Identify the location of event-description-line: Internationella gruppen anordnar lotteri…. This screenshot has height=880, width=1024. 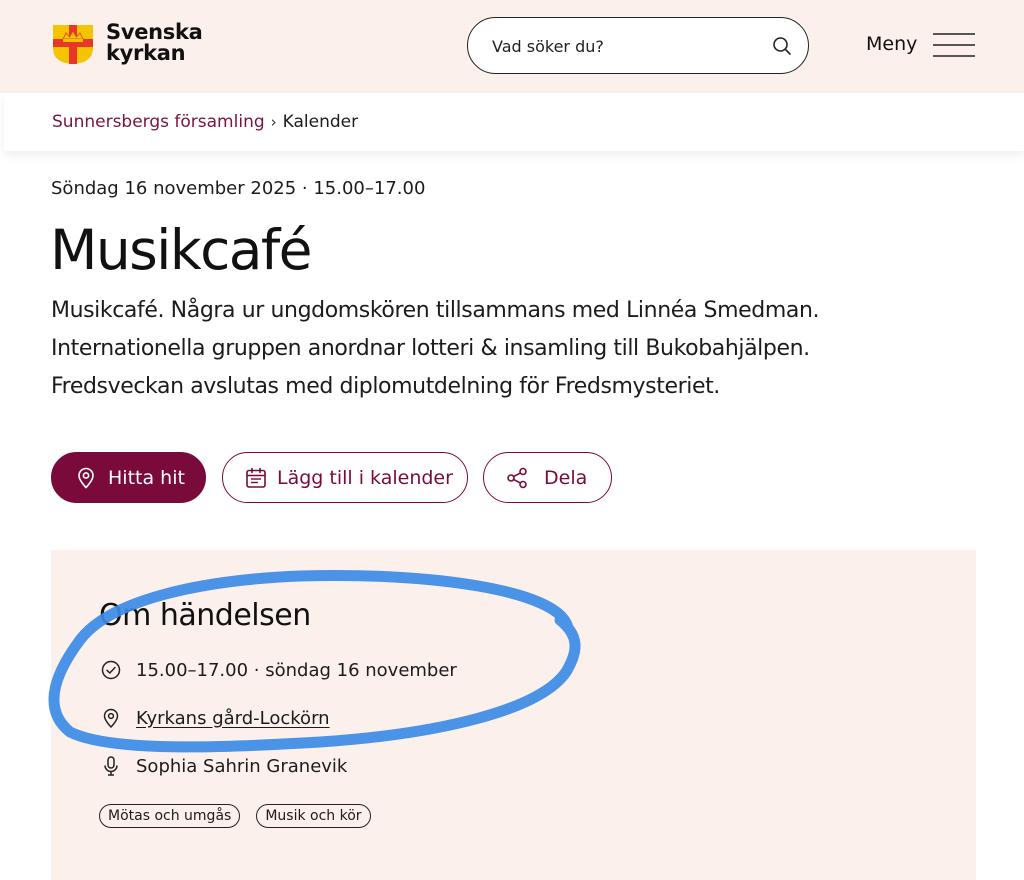
(430, 348).